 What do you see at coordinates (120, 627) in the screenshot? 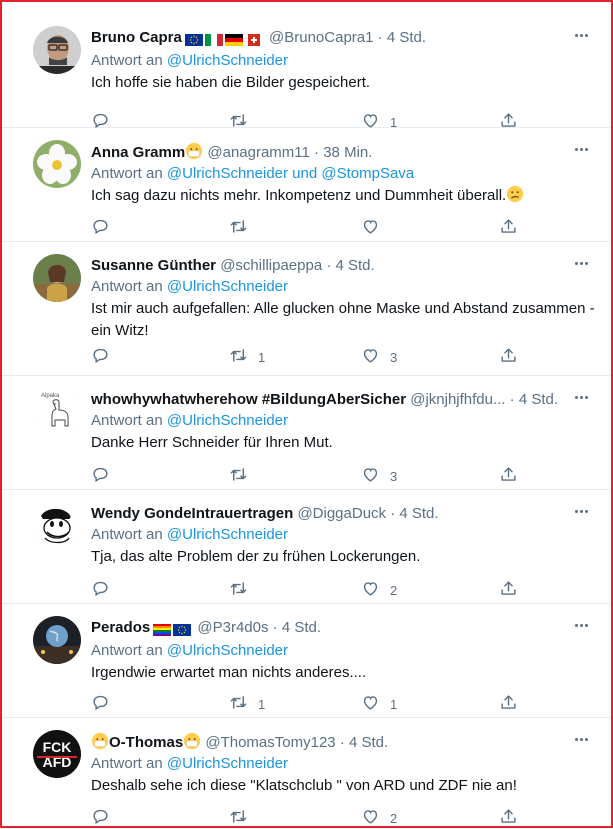
I see `display-name: Perados` at bounding box center [120, 627].